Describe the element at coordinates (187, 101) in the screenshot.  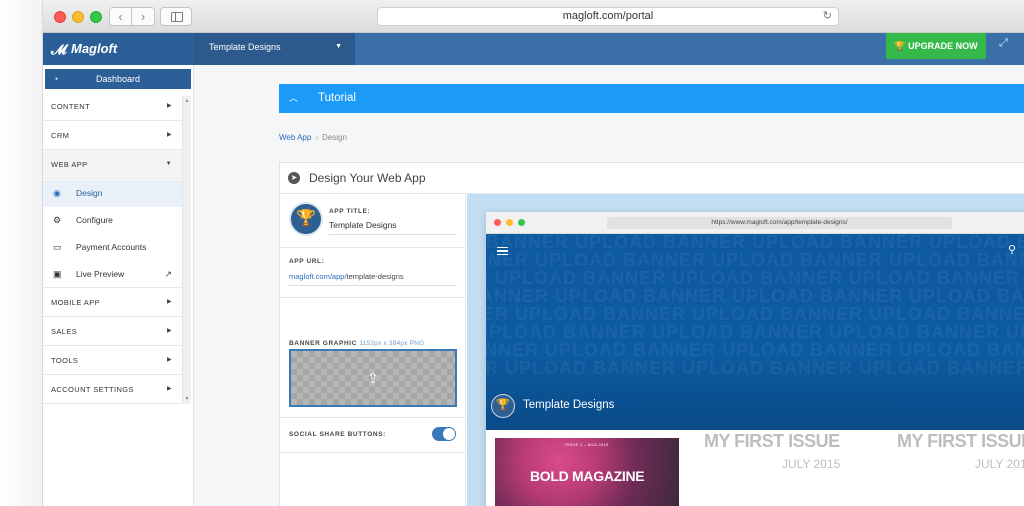
I see `scroll-up-icon: ▲` at that location.